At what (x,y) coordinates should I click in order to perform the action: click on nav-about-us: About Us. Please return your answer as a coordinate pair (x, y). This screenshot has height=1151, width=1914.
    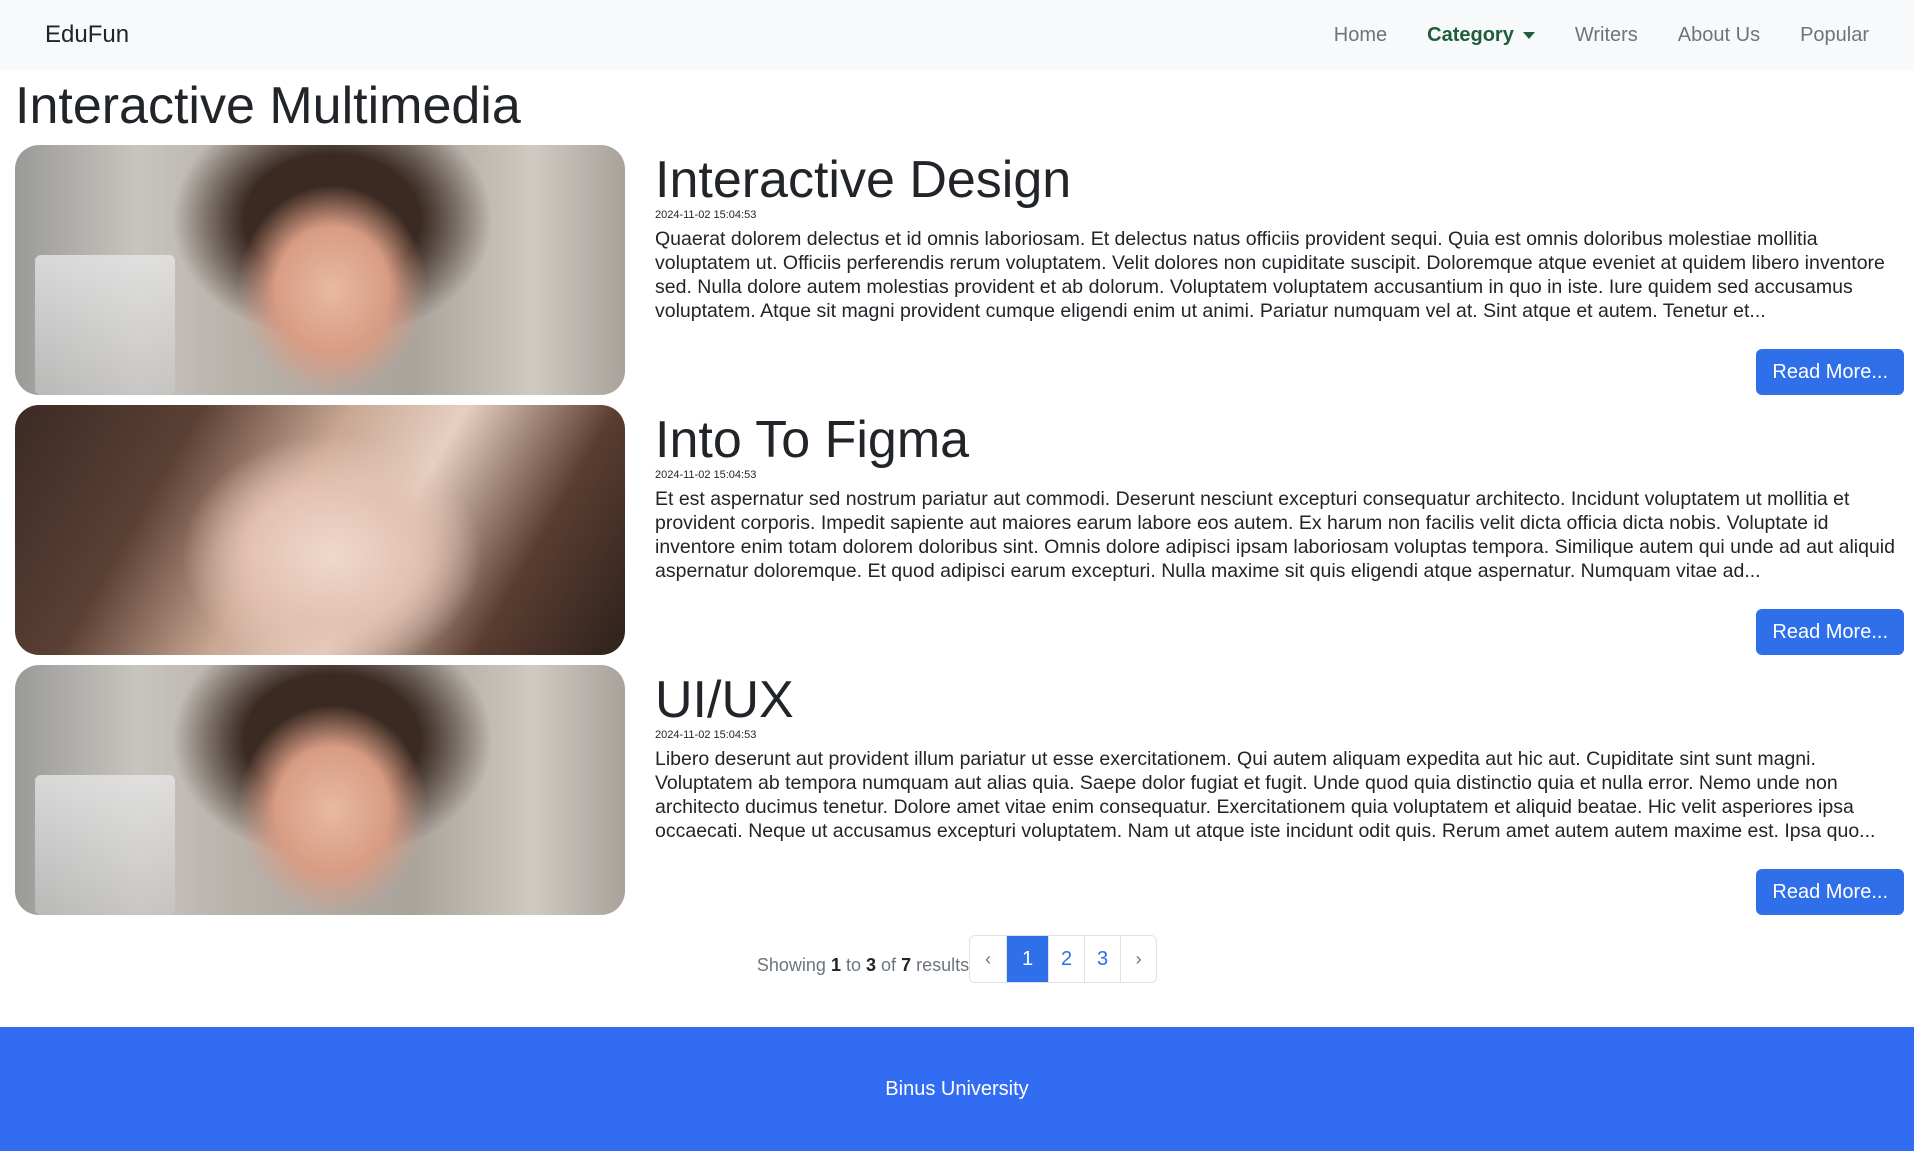
    Looking at the image, I should click on (1719, 35).